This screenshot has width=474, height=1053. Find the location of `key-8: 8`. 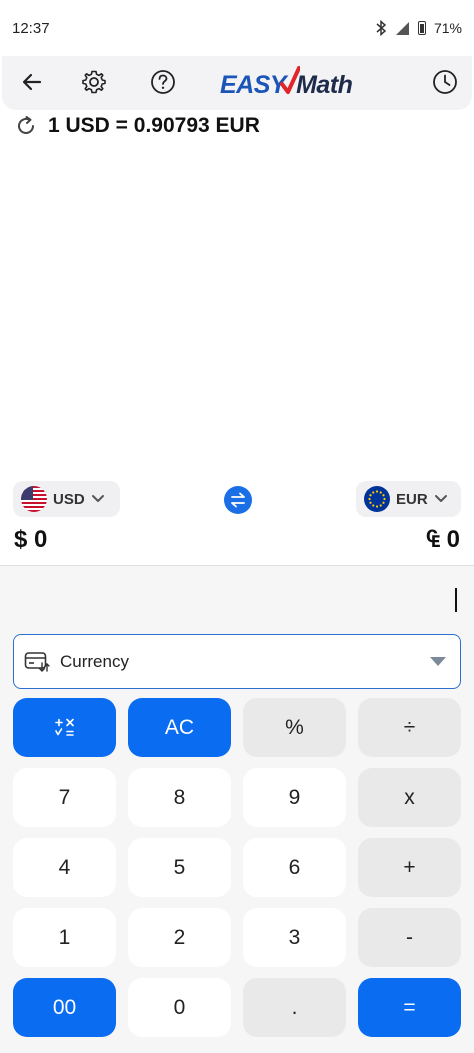

key-8: 8 is located at coordinates (179, 797).